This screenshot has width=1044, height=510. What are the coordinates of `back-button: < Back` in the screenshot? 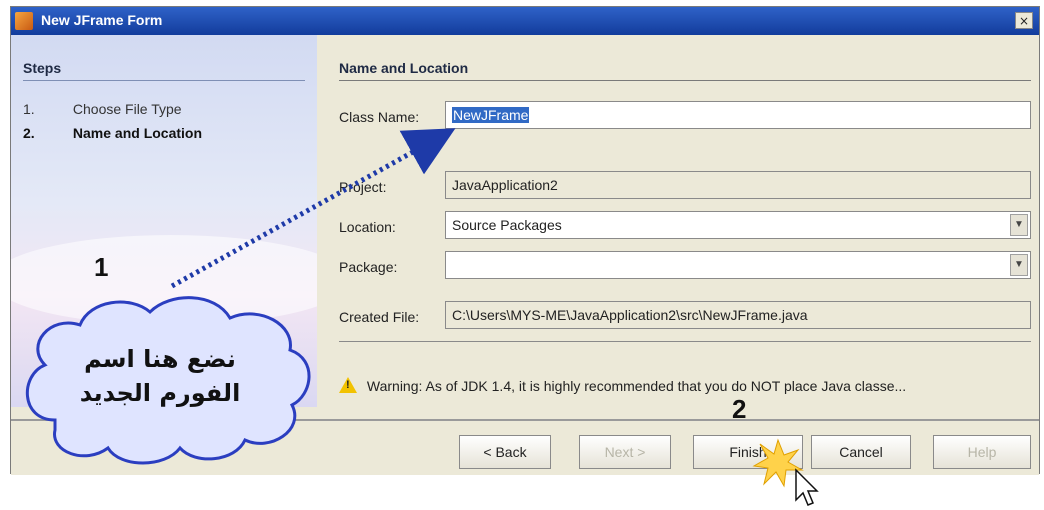 It's located at (505, 452).